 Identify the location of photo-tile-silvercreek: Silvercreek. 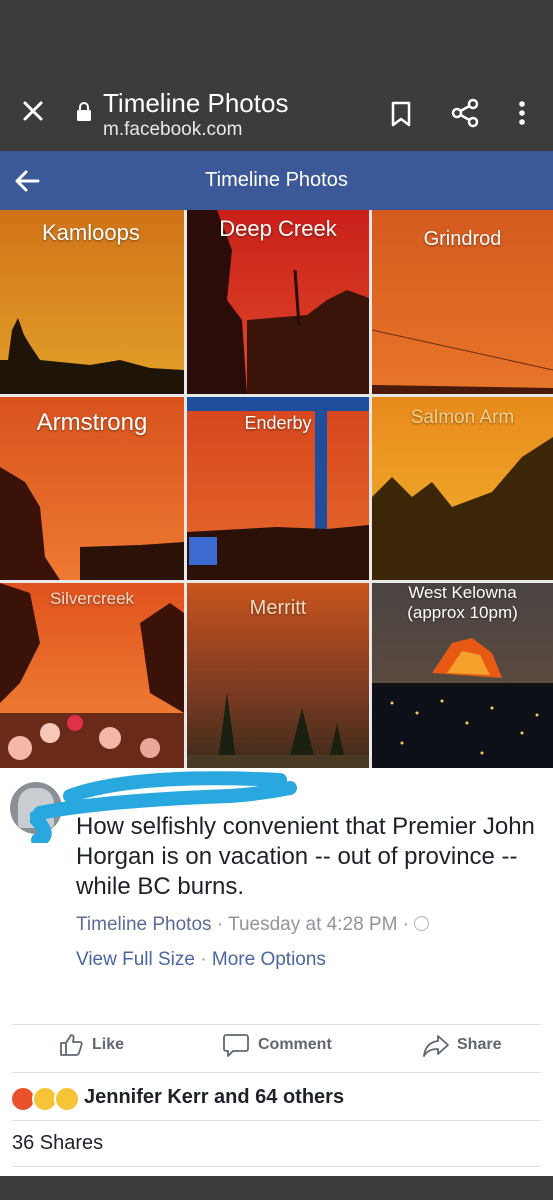
(92, 675).